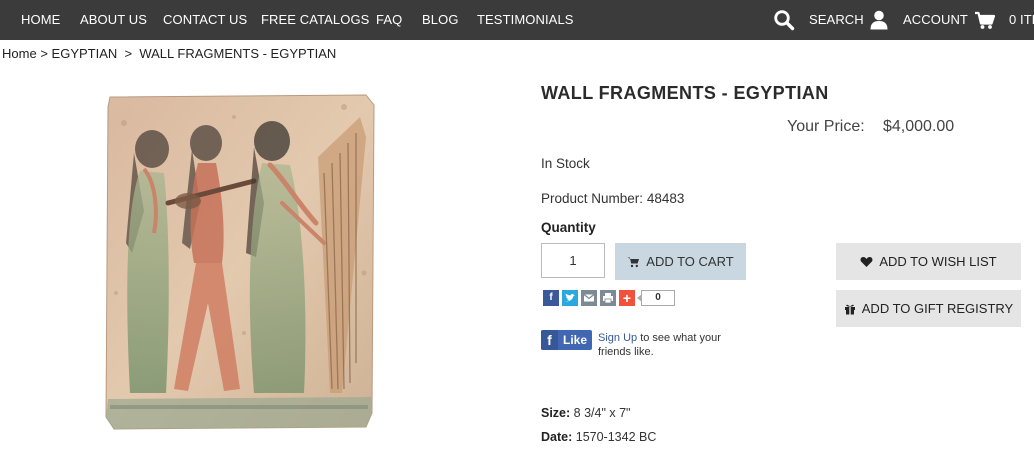 Image resolution: width=1034 pixels, height=464 pixels. I want to click on product-number-value: 48483, so click(665, 198).